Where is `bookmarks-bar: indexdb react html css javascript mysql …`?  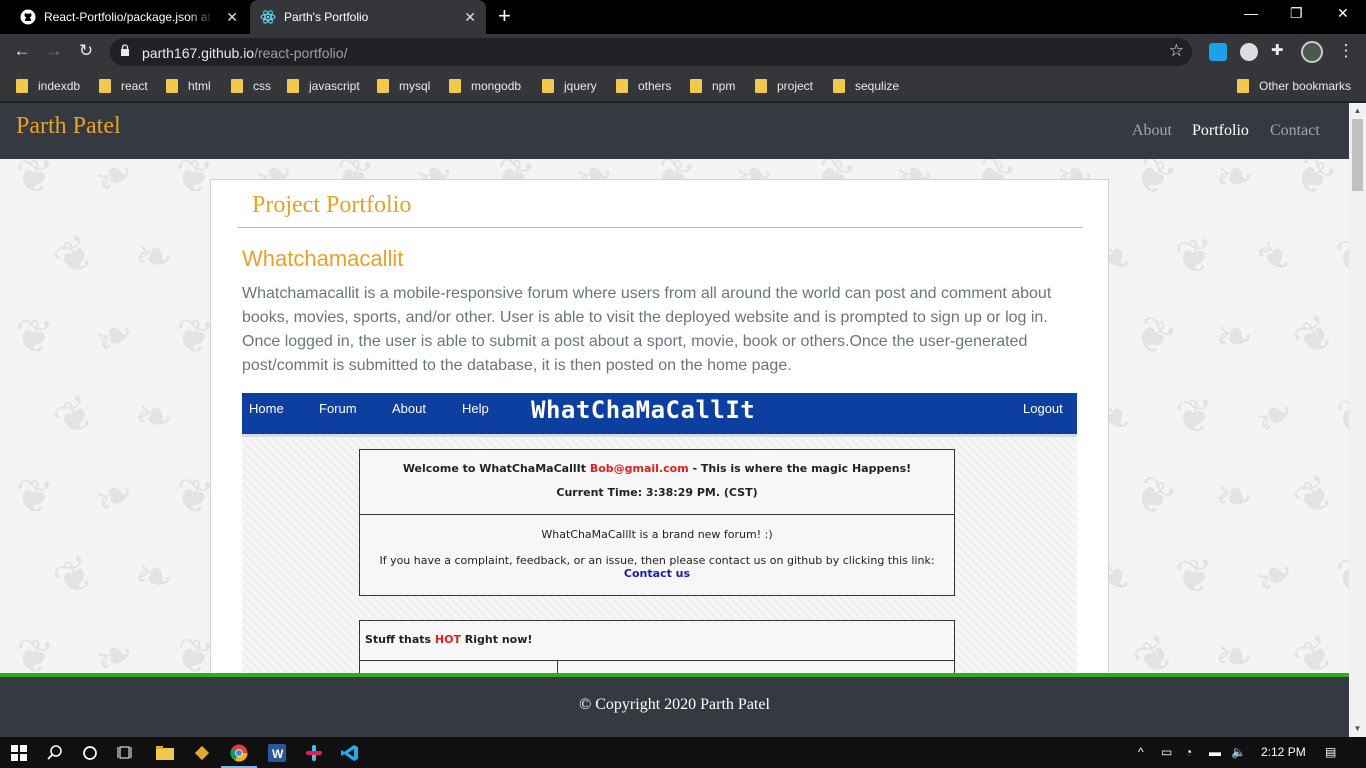
bookmarks-bar: indexdb react html css javascript mysql … is located at coordinates (683, 86).